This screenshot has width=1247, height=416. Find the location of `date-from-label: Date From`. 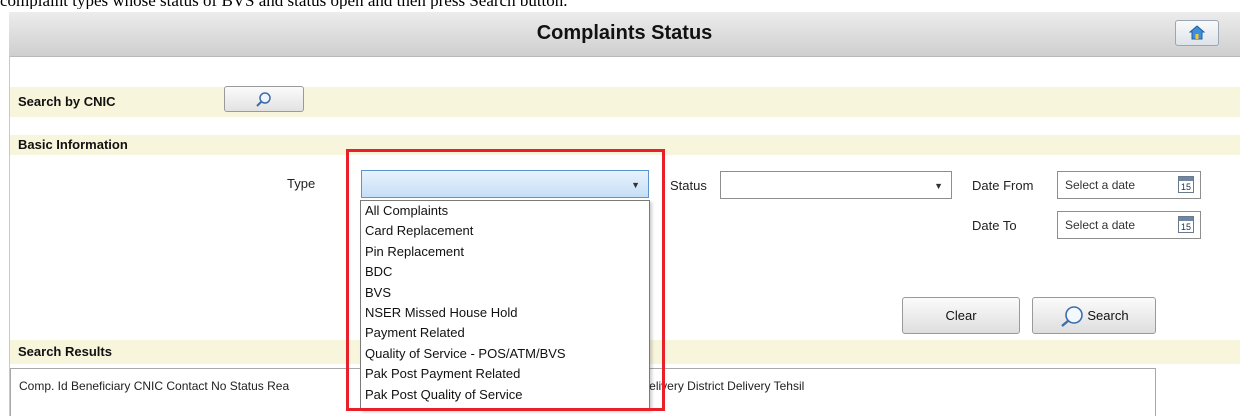

date-from-label: Date From is located at coordinates (1003, 185).